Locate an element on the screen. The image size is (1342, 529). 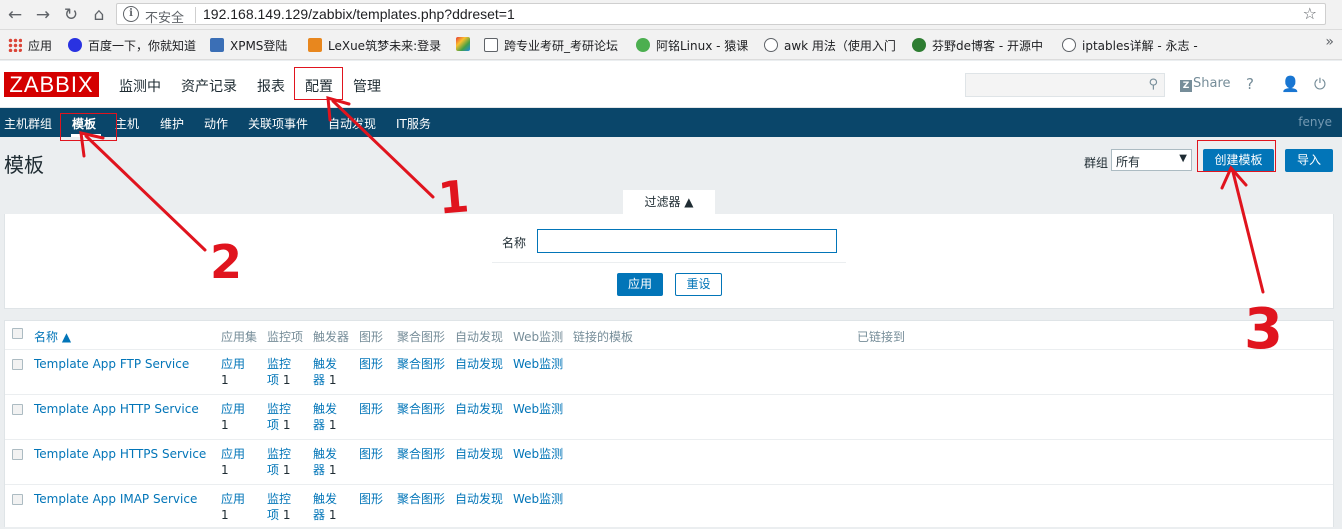
filter-name-input is located at coordinates (687, 241).